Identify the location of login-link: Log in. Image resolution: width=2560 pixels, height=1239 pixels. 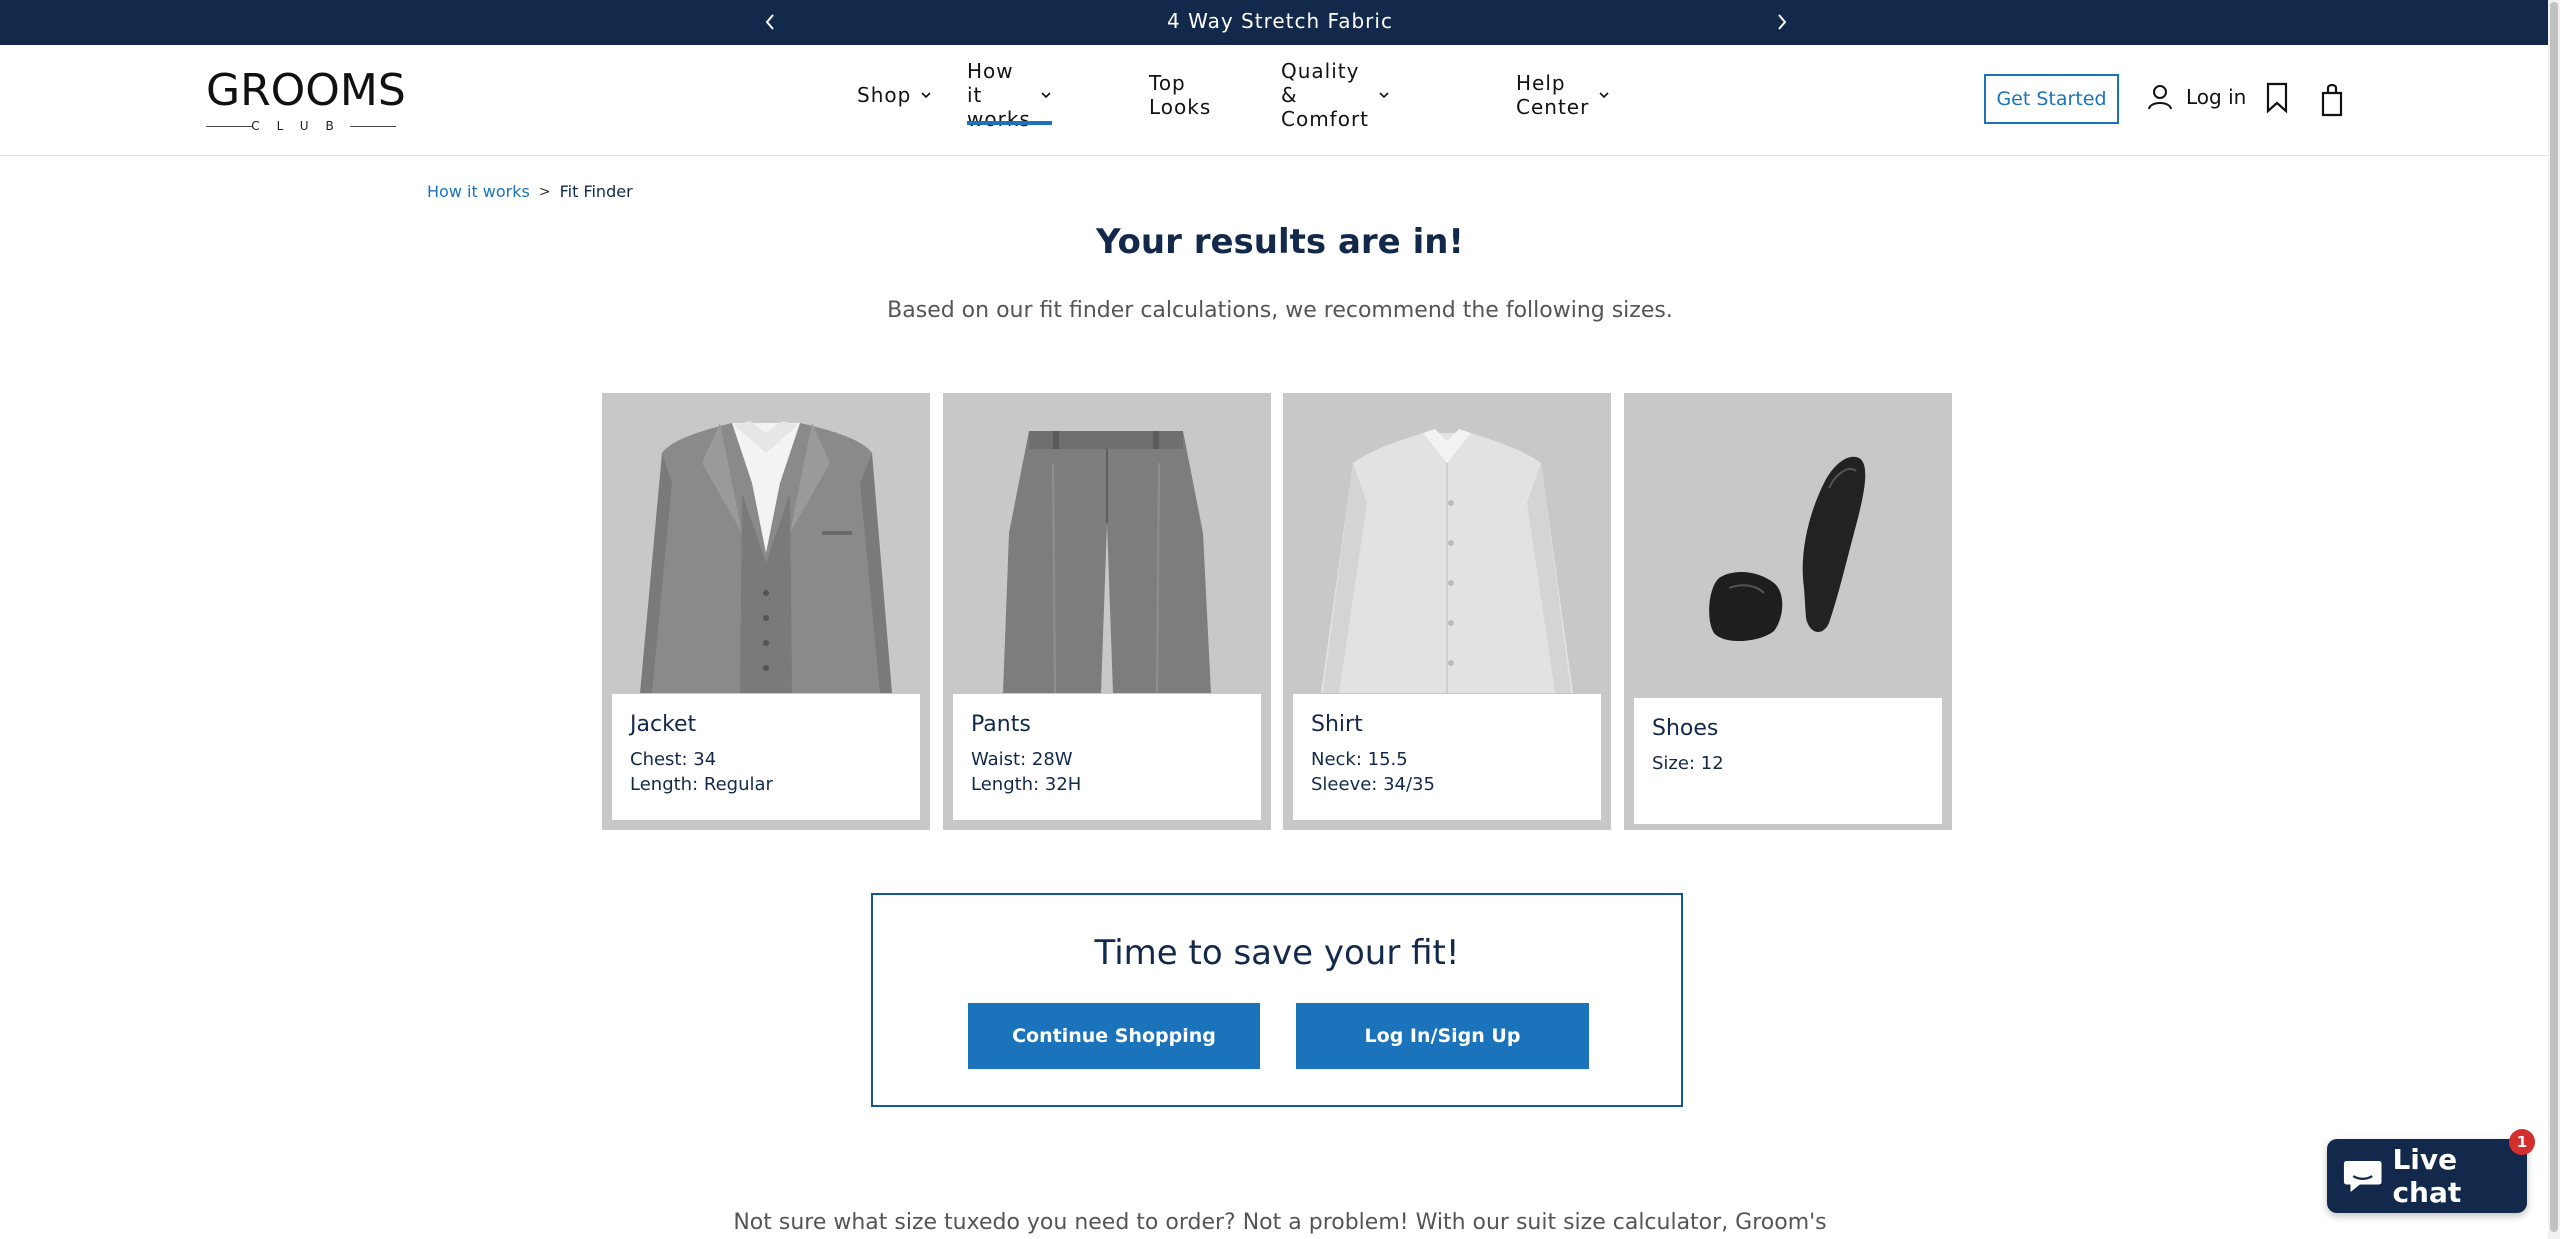
(2196, 97).